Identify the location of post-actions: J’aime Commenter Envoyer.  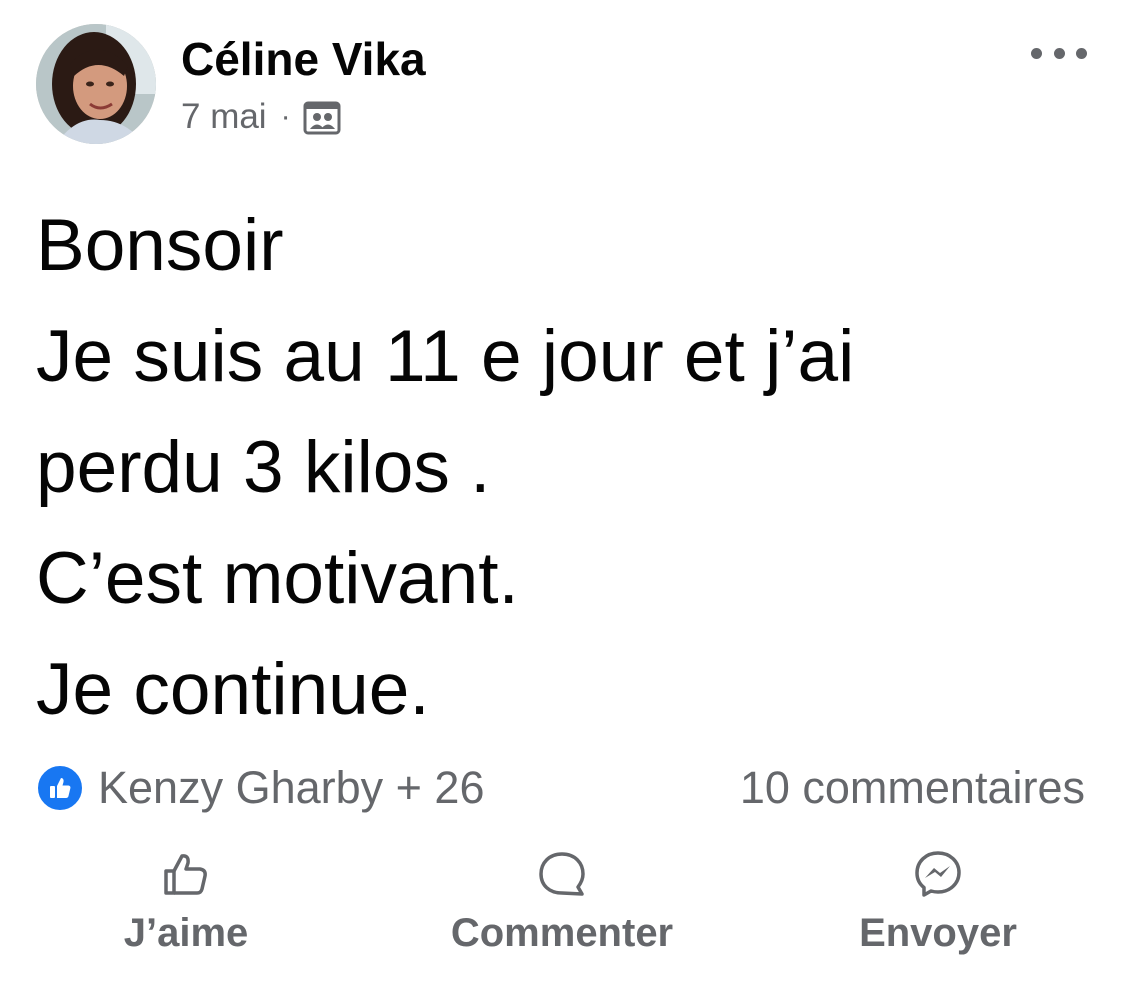
(562, 908).